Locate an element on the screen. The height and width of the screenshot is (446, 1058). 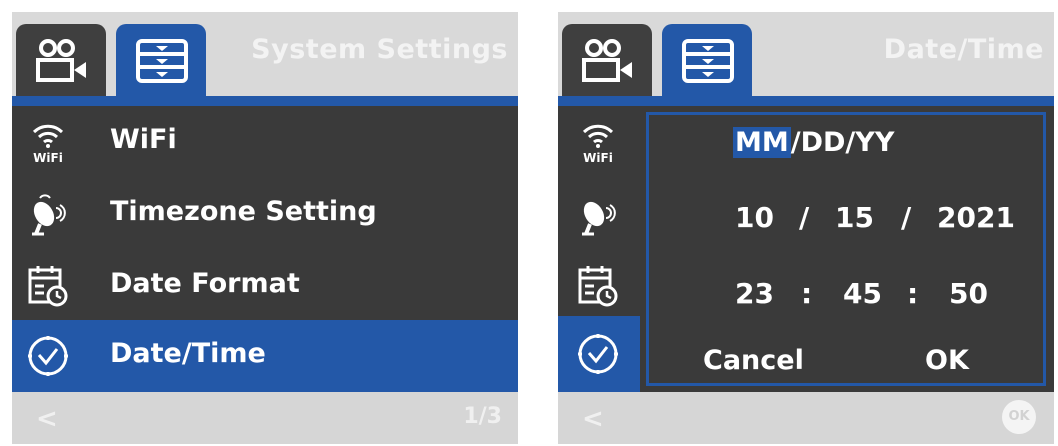
date-format-display: MM/DD/YY is located at coordinates (813, 142).